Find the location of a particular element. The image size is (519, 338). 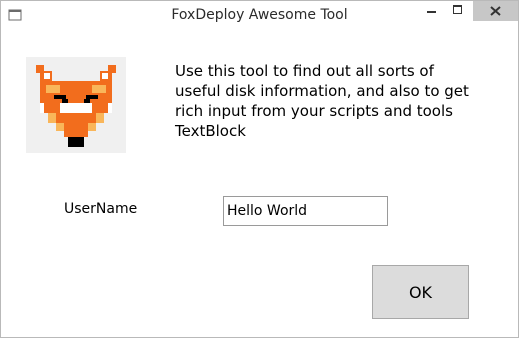

description-line: Use this tool to find out all sorts of is located at coordinates (304, 71).